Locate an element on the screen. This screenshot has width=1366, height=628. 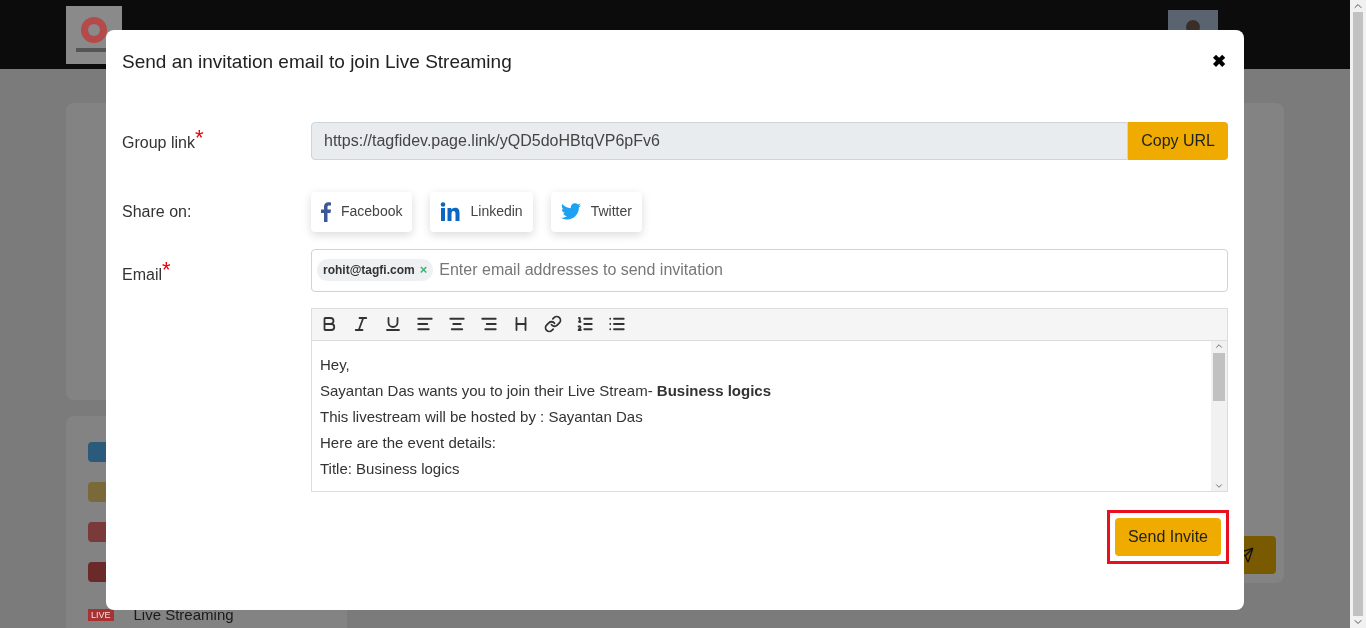
dialog-title: Send an invitation email to join Live Streaming is located at coordinates (317, 62).